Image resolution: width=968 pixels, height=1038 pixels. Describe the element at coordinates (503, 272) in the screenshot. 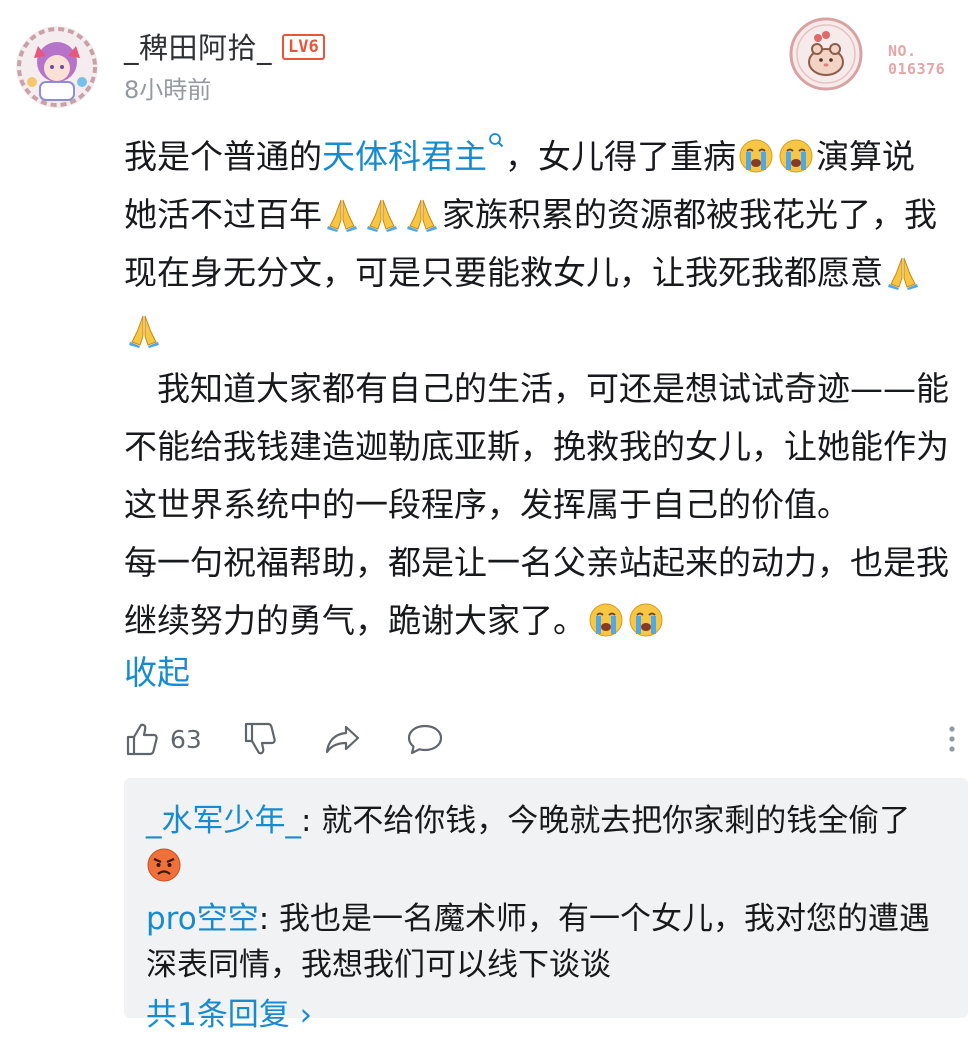

I see `comment-text: 现在身无分文，可是只要能救女儿，让我死我都愿意` at that location.